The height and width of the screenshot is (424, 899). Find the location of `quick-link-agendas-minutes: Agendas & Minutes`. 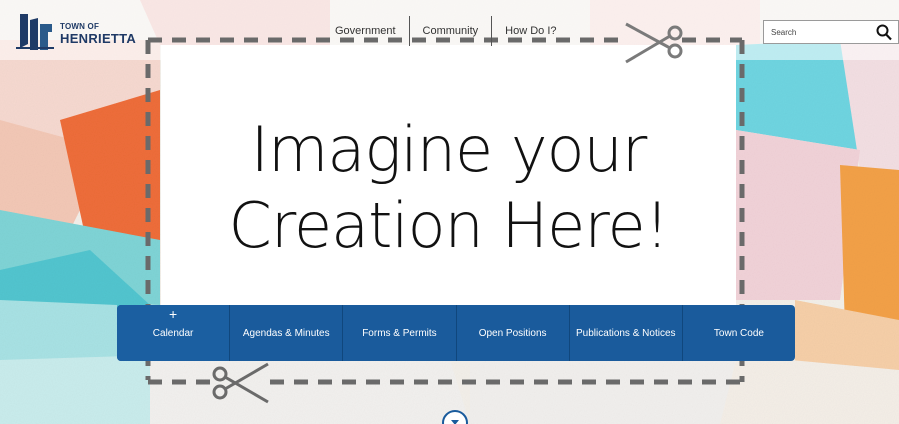

quick-link-agendas-minutes: Agendas & Minutes is located at coordinates (287, 333).